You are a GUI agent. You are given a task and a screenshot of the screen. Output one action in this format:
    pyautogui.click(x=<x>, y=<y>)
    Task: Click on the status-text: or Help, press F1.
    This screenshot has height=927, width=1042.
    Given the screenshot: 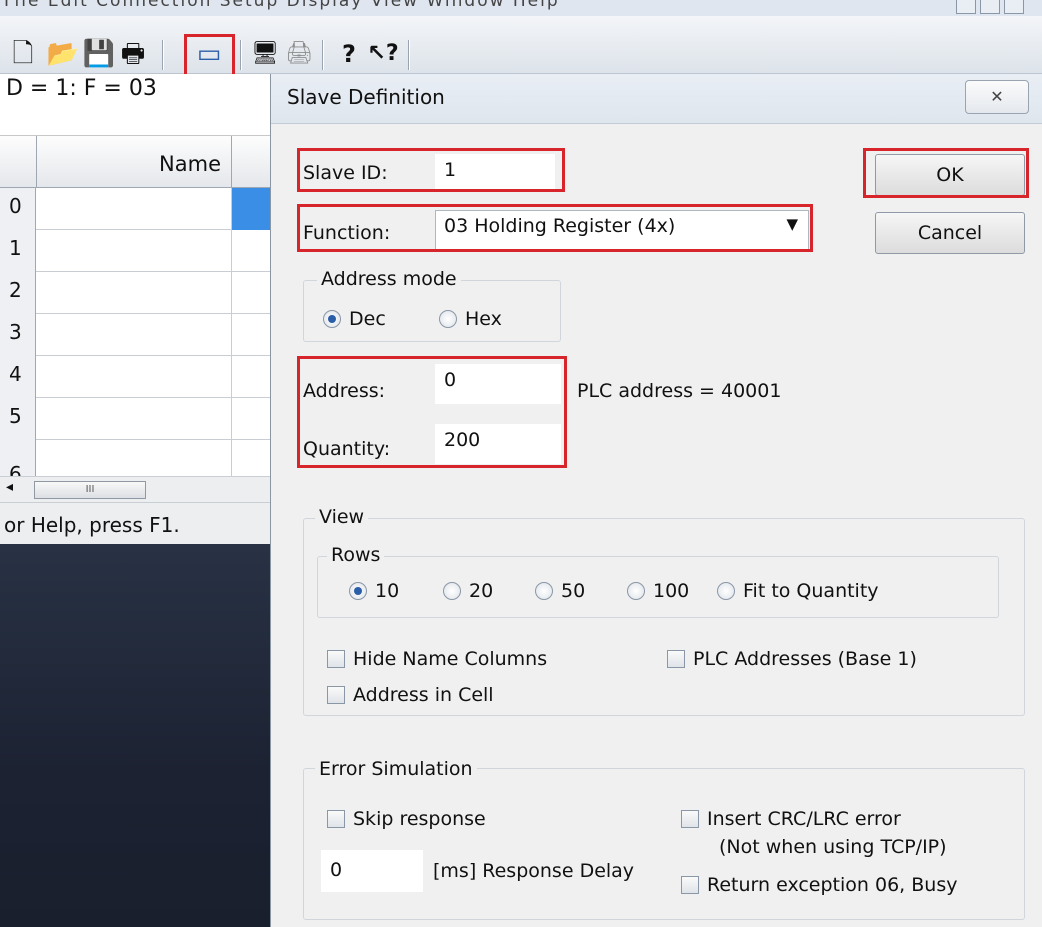 What is the action you would take?
    pyautogui.click(x=92, y=525)
    